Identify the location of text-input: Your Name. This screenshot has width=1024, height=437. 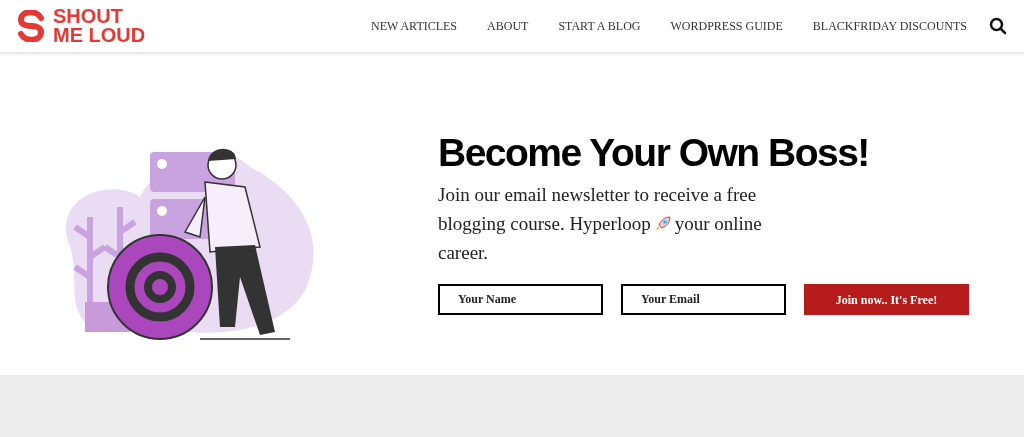
(520, 299).